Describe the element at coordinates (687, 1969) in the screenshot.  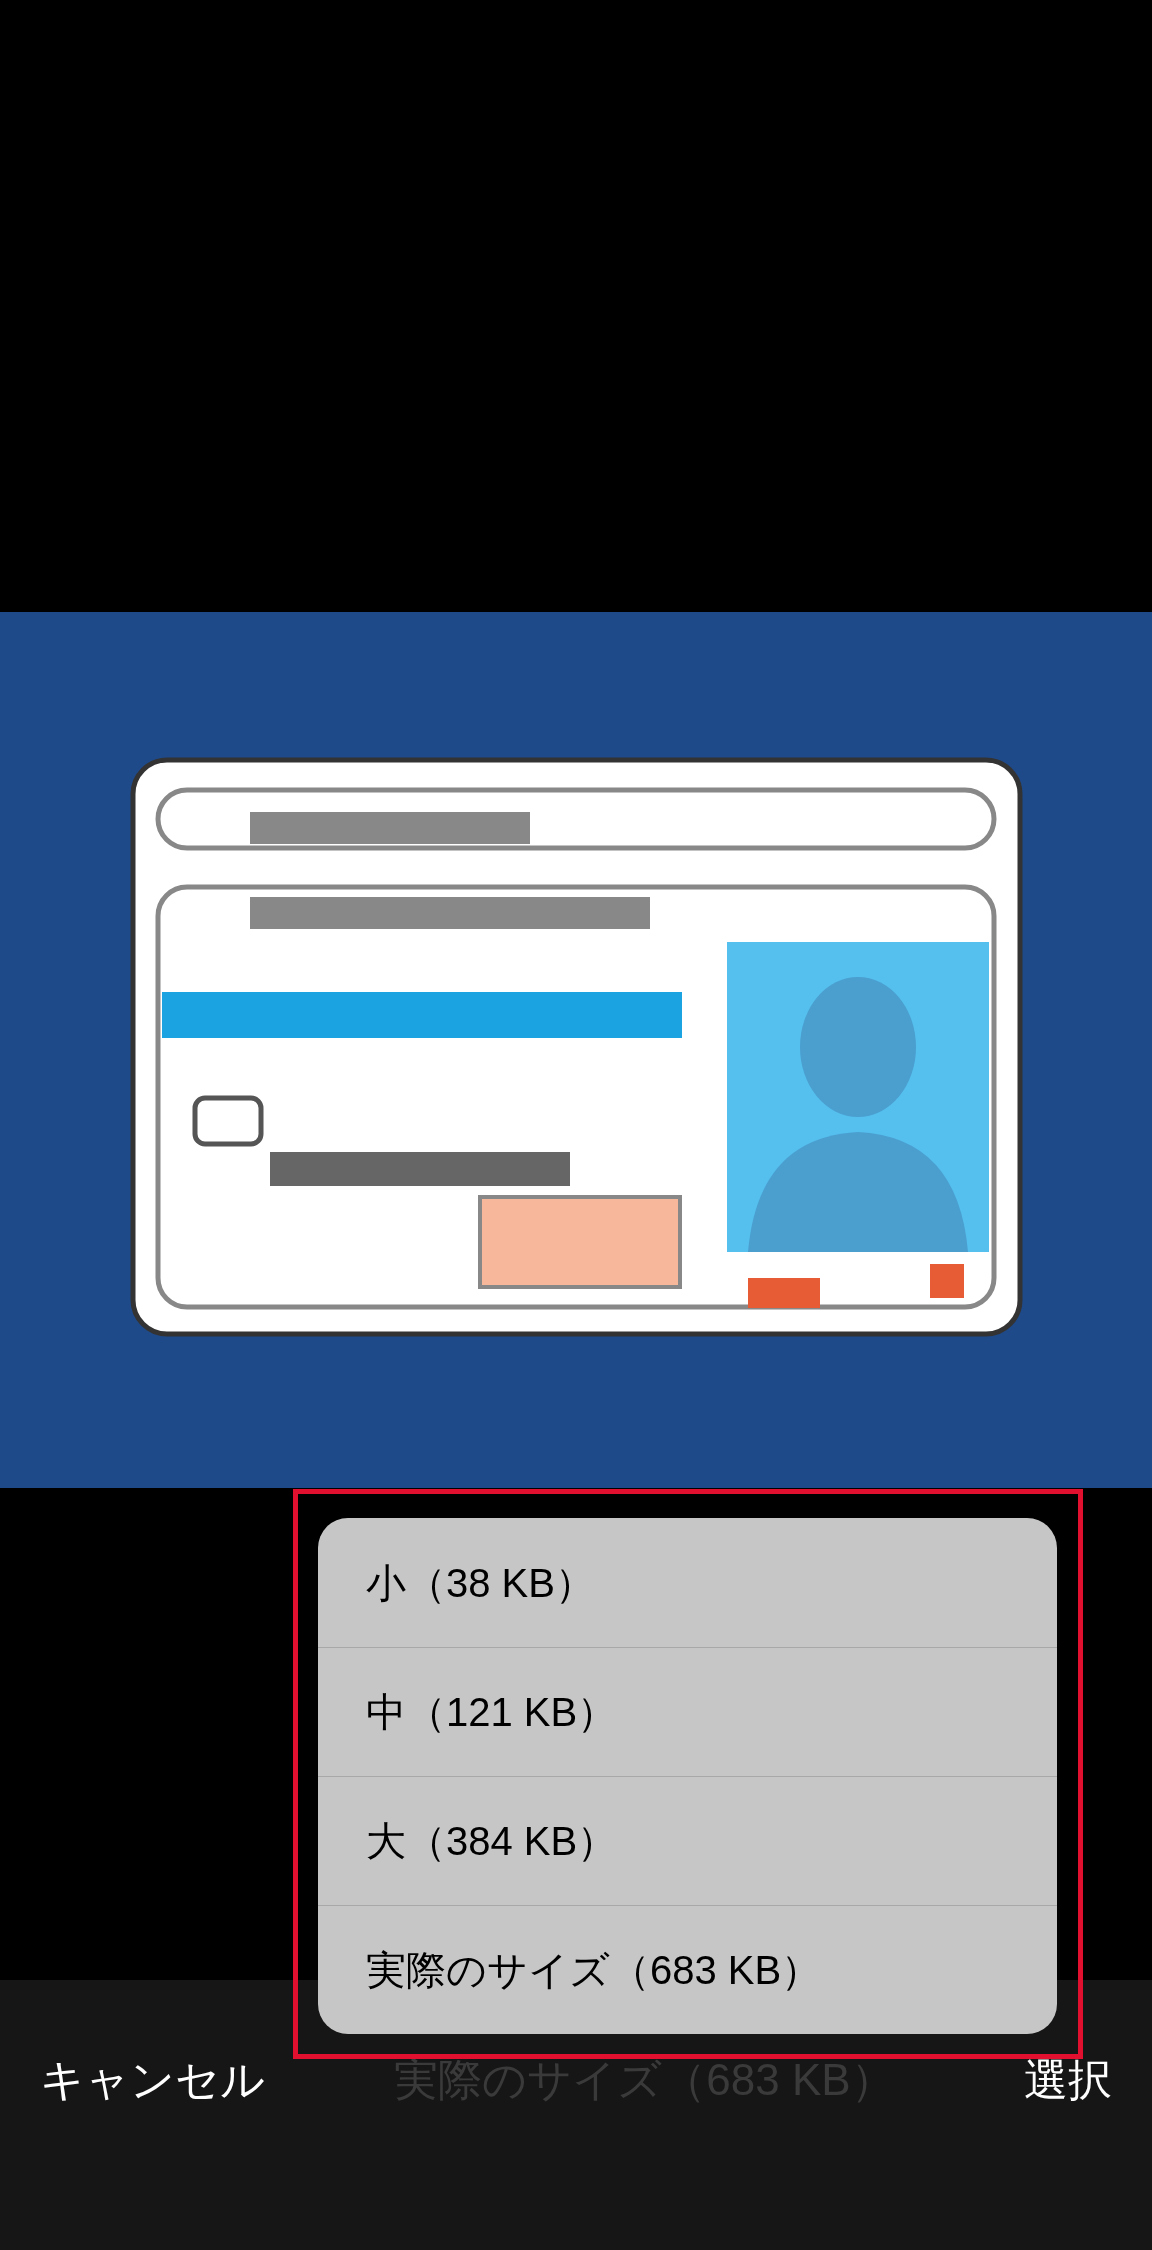
I see `menu-item: 実際のサイズ（683 KB）` at that location.